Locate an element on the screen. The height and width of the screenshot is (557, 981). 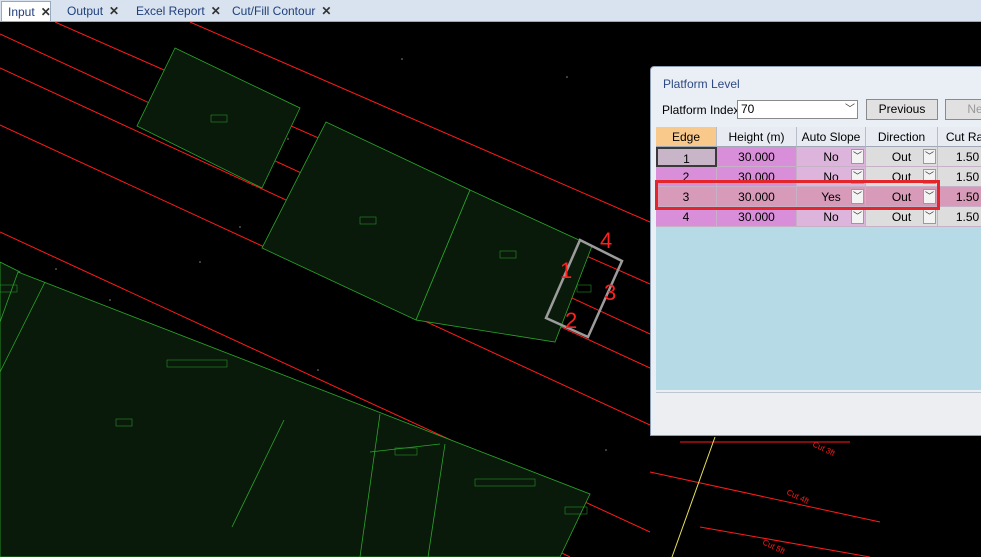
platform-index-combobox: 70 ﹀ is located at coordinates (797, 109).